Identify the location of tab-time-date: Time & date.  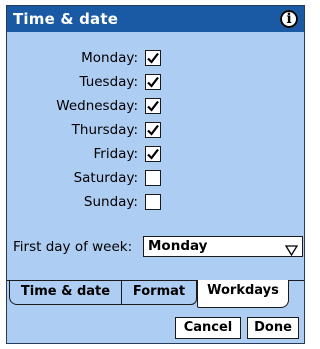
(65, 292).